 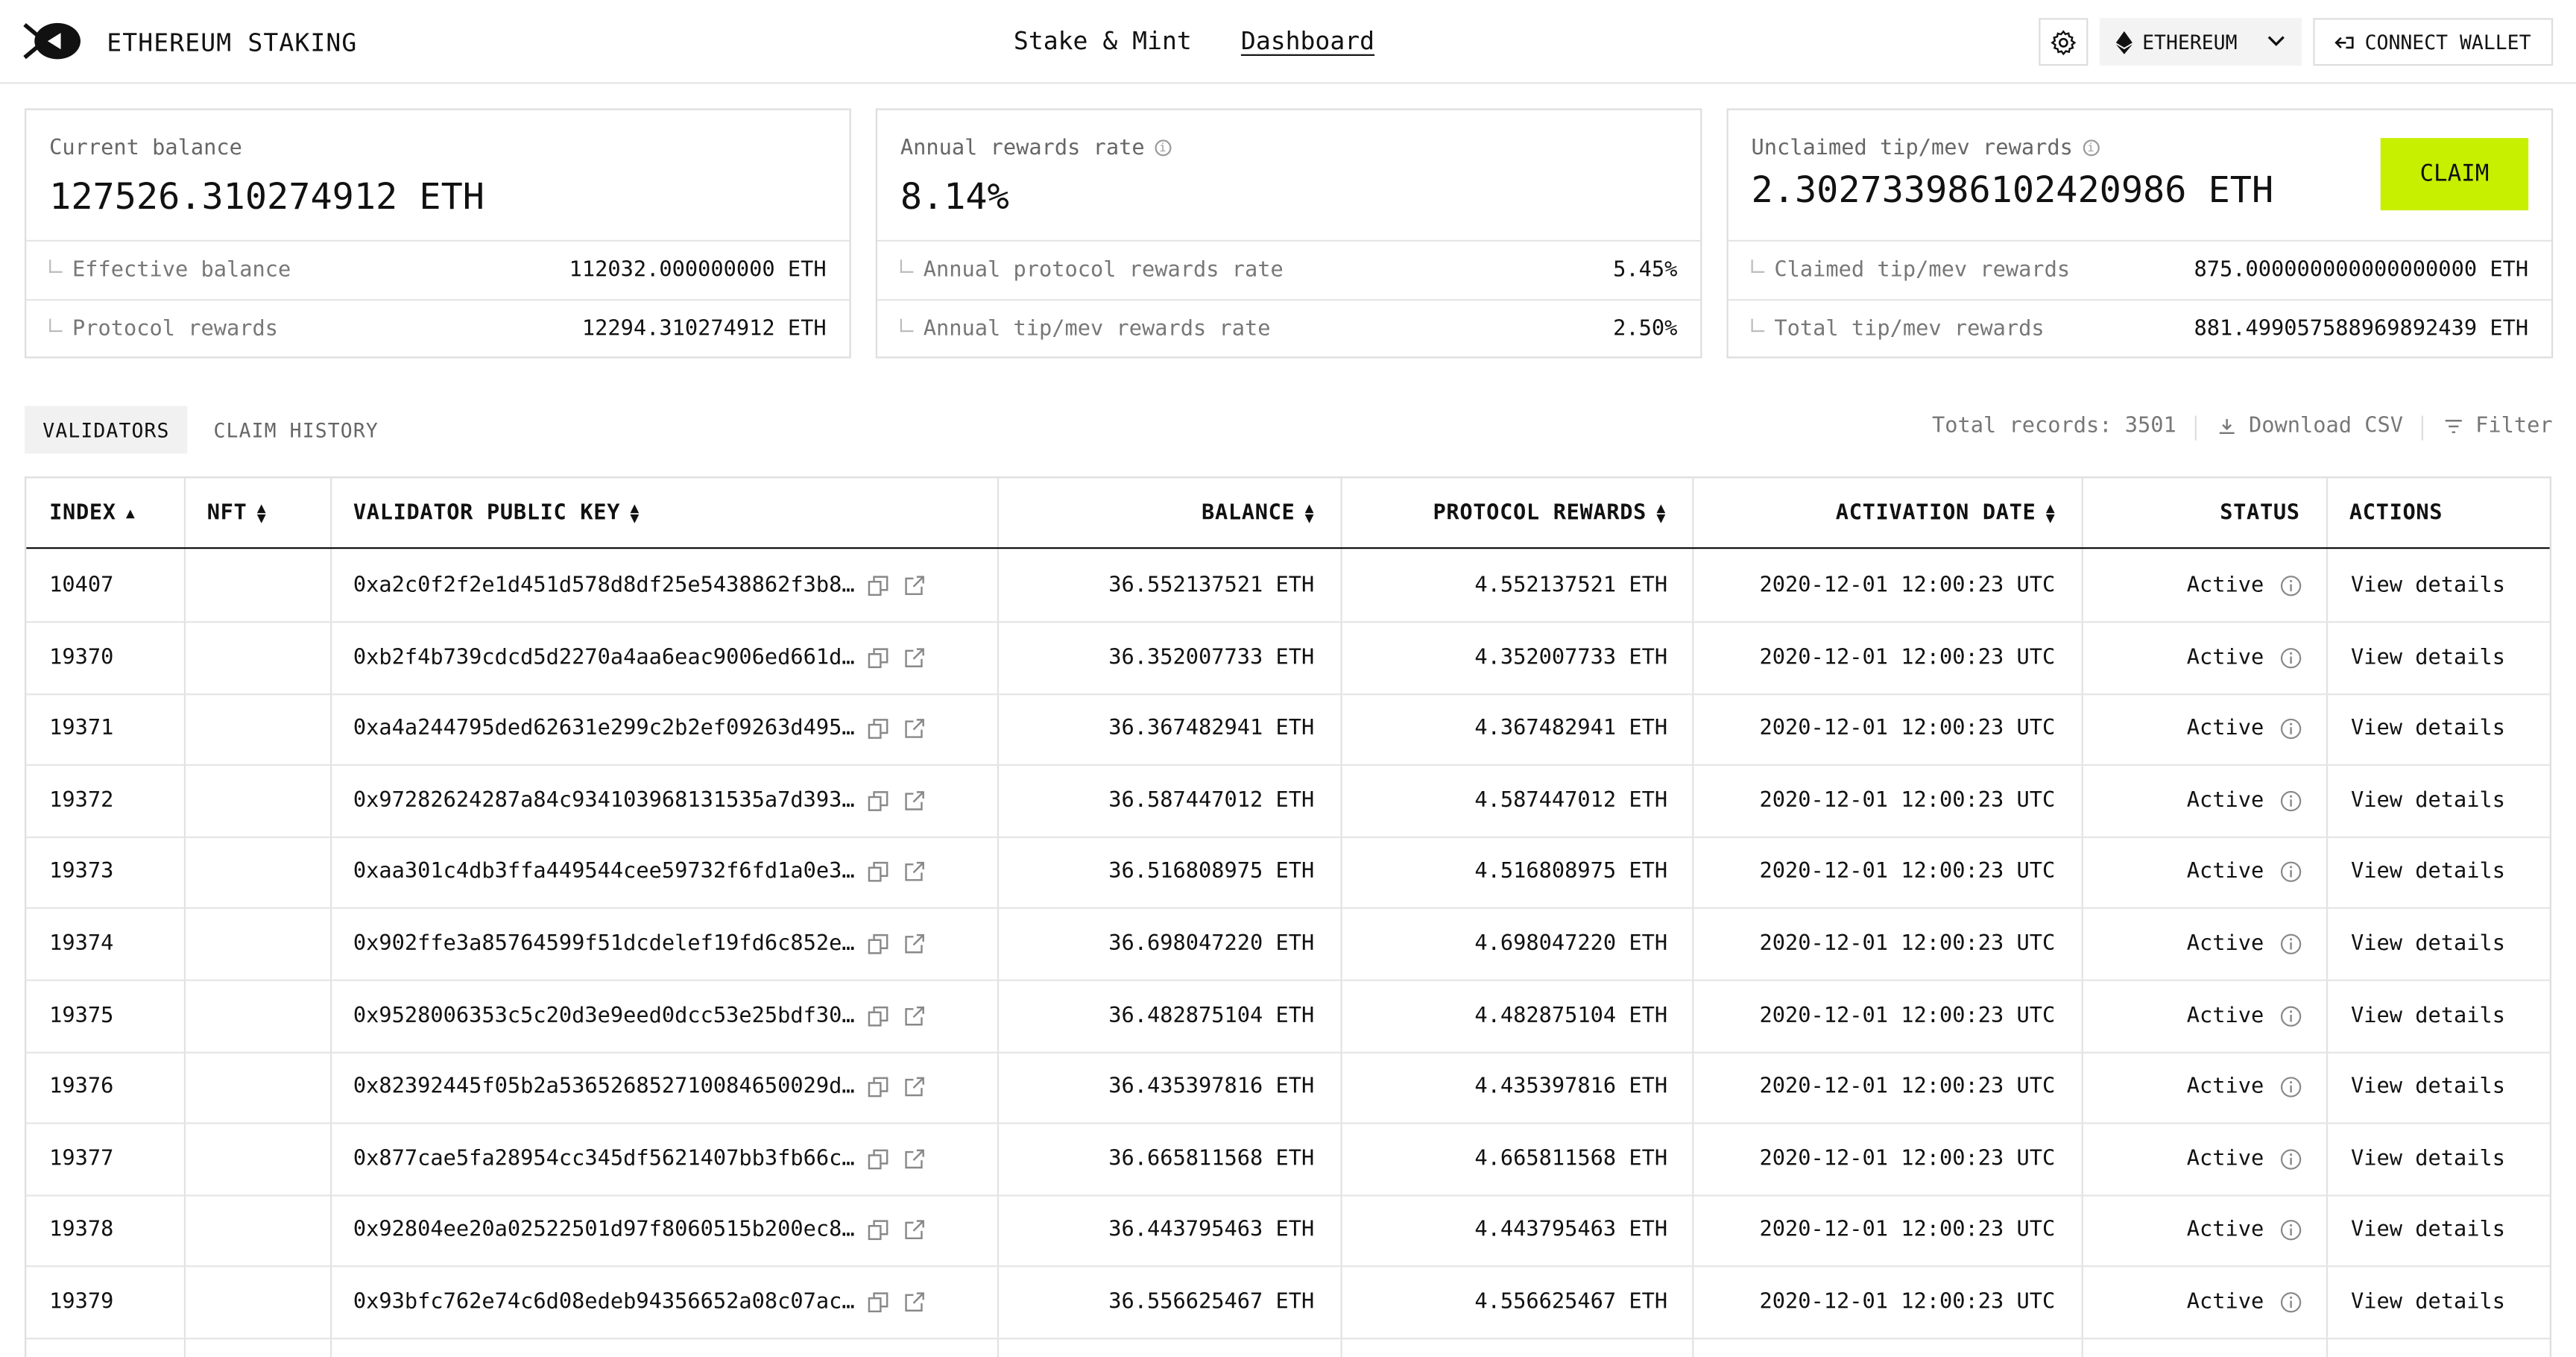 I want to click on protocol-rewards-row: Protocol rewards 12294.310274912 ETH, so click(x=438, y=328).